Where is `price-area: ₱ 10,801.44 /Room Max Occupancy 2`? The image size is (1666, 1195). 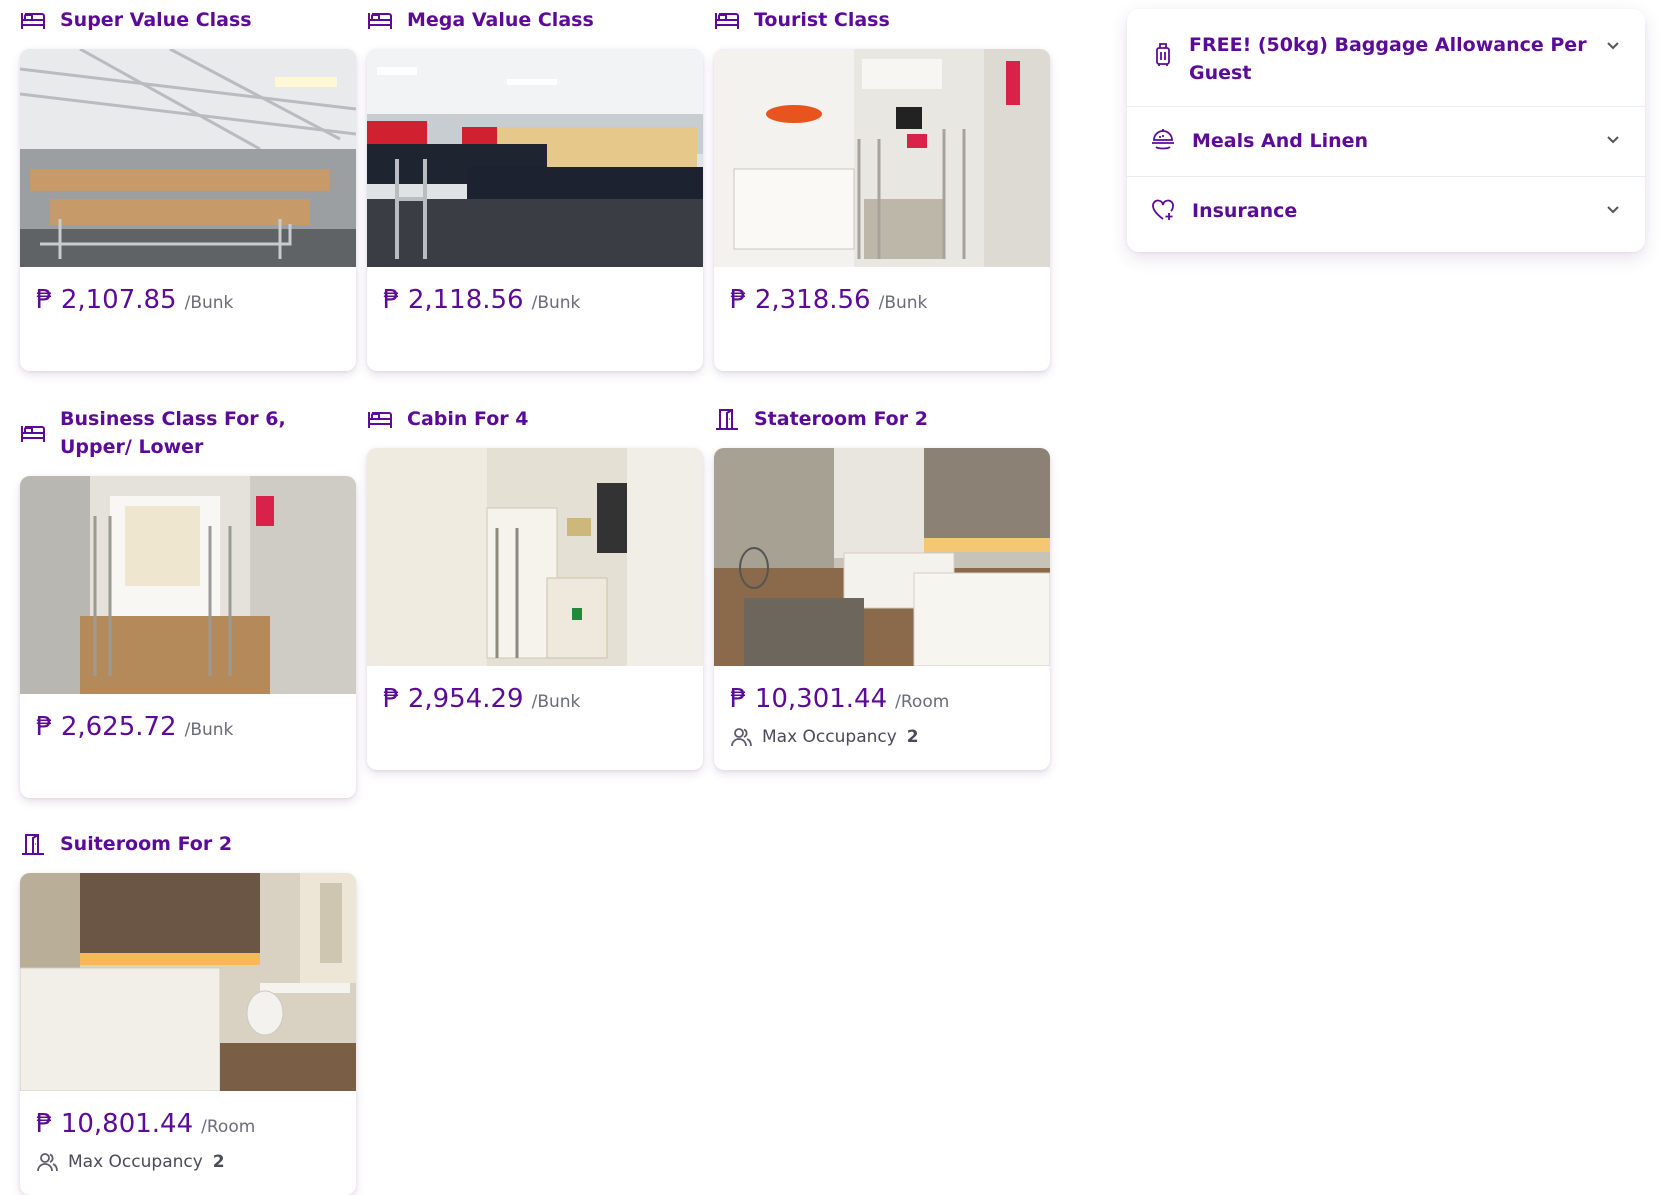 price-area: ₱ 10,801.44 /Room Max Occupancy 2 is located at coordinates (188, 1143).